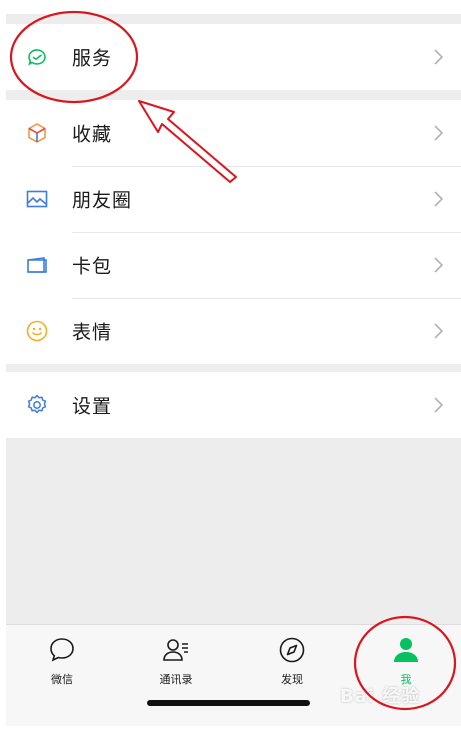 Image resolution: width=461 pixels, height=730 pixels. What do you see at coordinates (233, 675) in the screenshot?
I see `bottom-tab-bar: 微信 通讯录 发现 我` at bounding box center [233, 675].